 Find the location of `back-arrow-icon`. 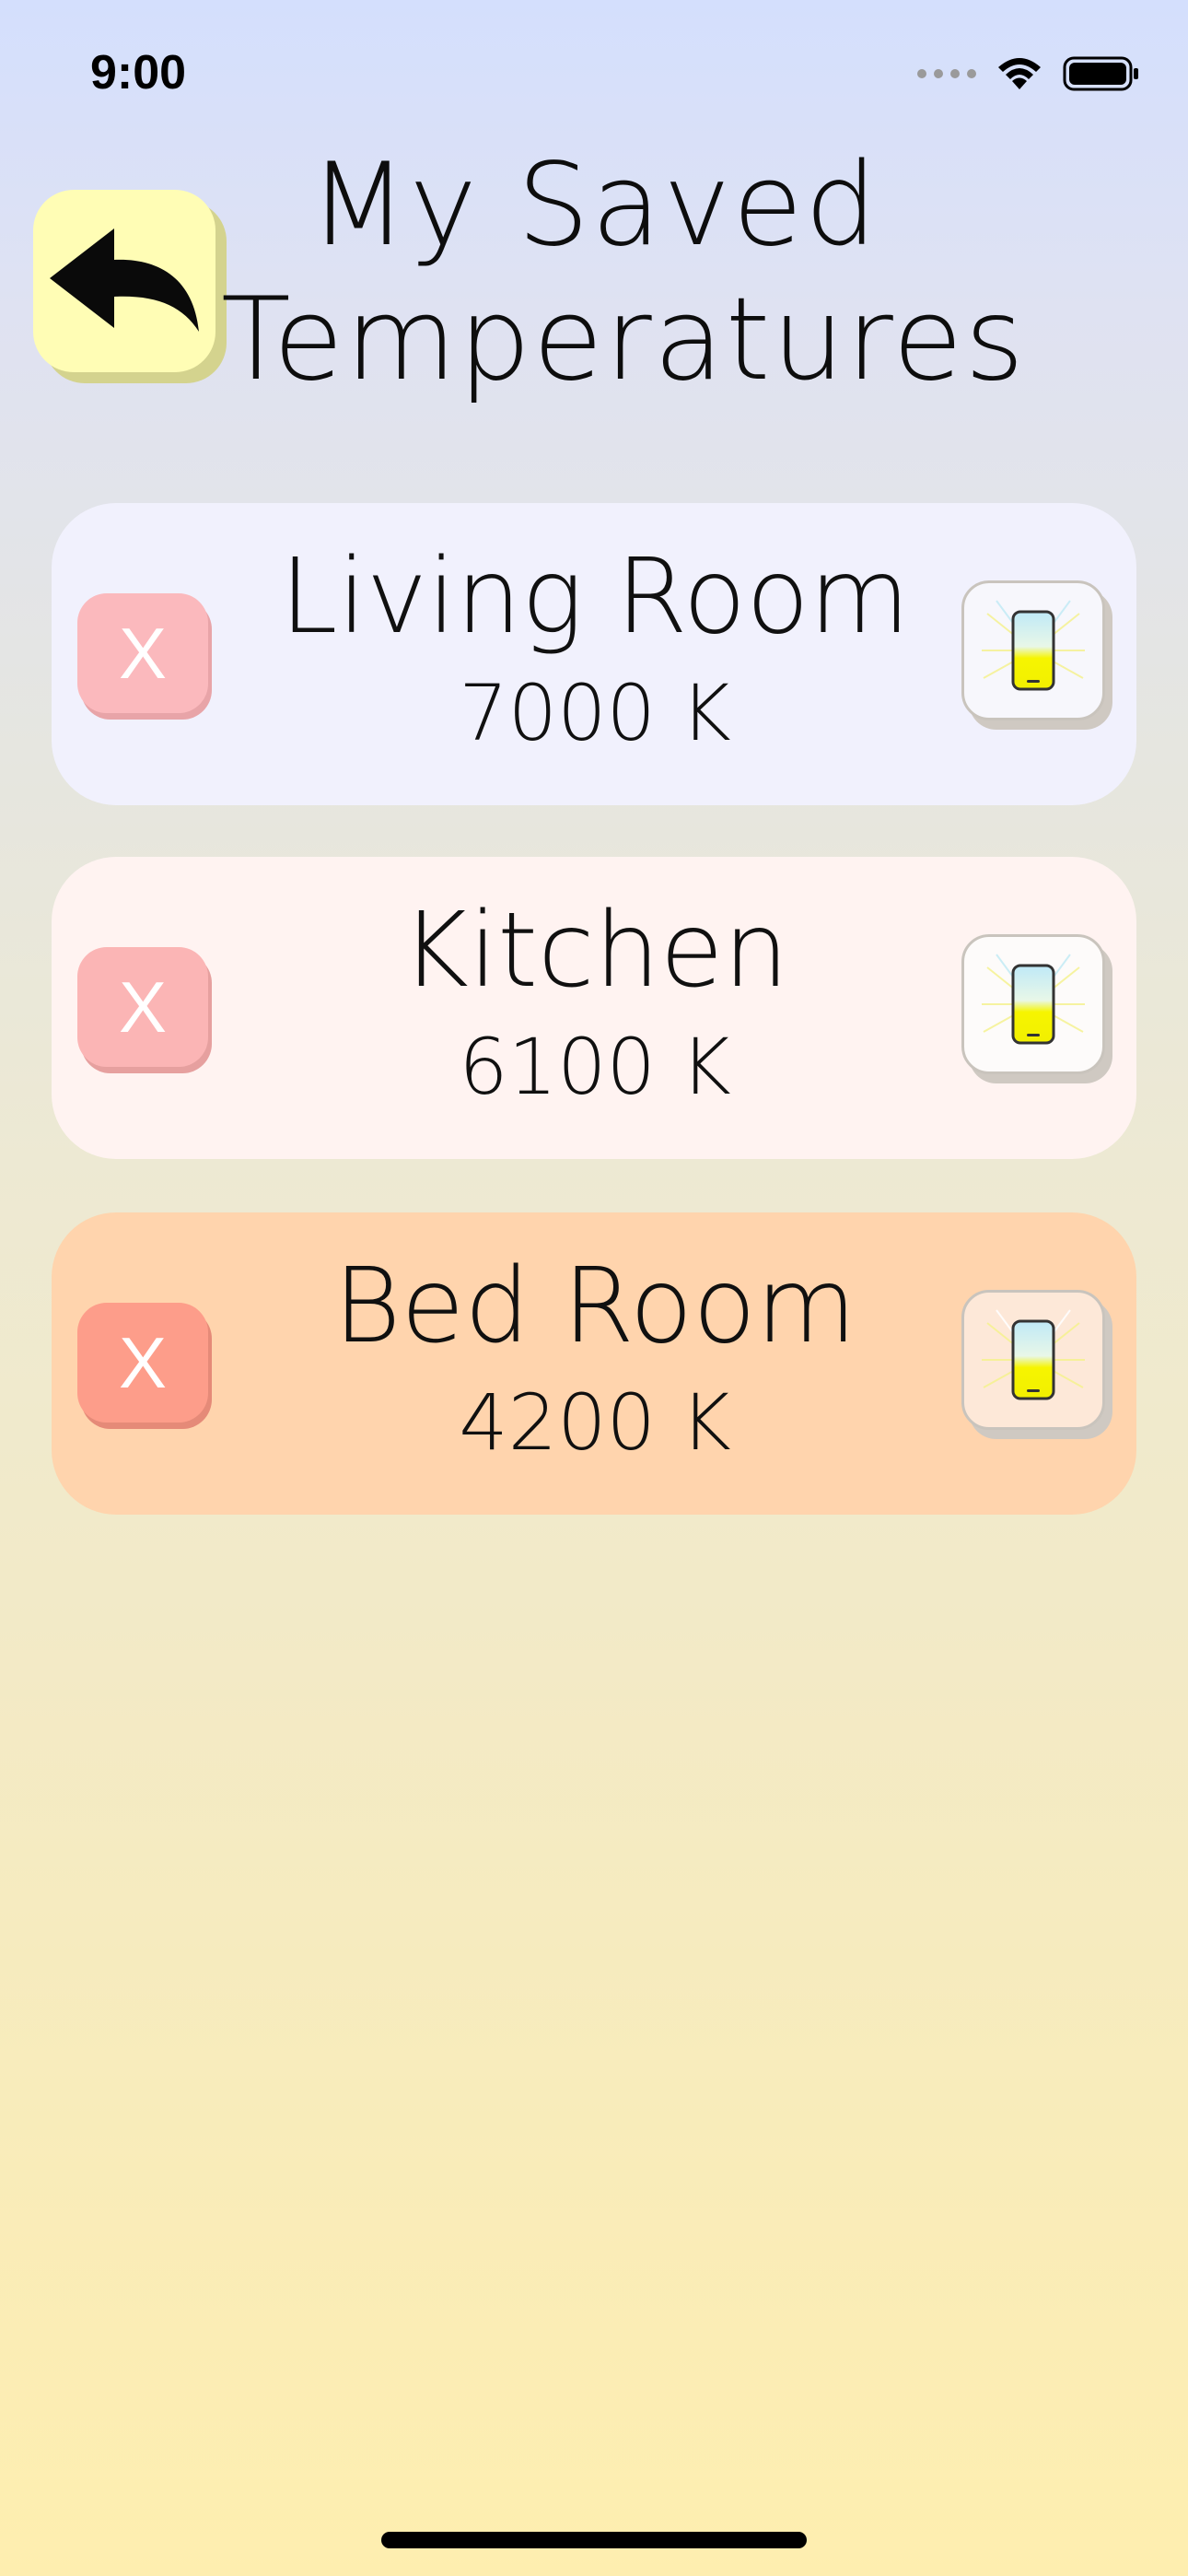

back-arrow-icon is located at coordinates (124, 280).